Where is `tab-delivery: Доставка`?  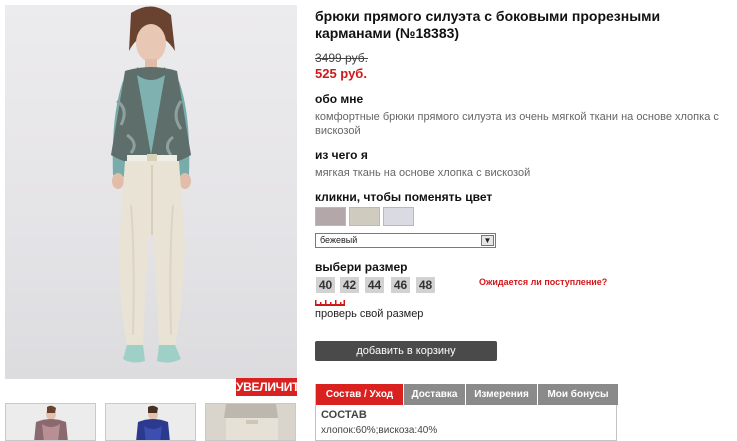
tab-delivery: Доставка is located at coordinates (434, 394).